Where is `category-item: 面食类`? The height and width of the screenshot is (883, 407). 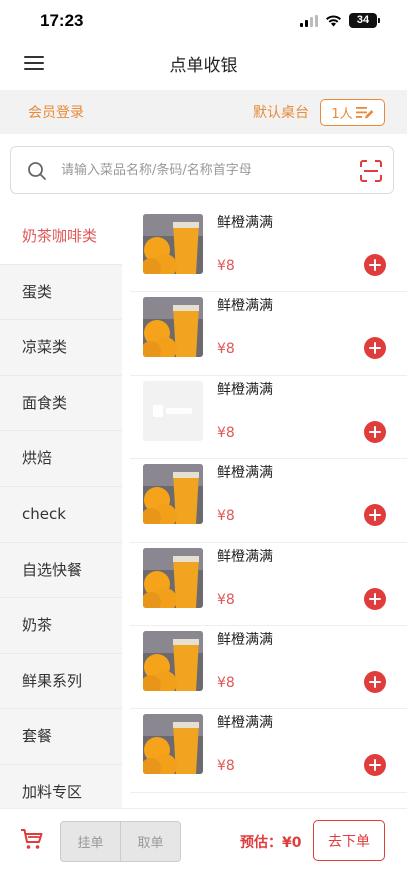 category-item: 面食类 is located at coordinates (61, 404).